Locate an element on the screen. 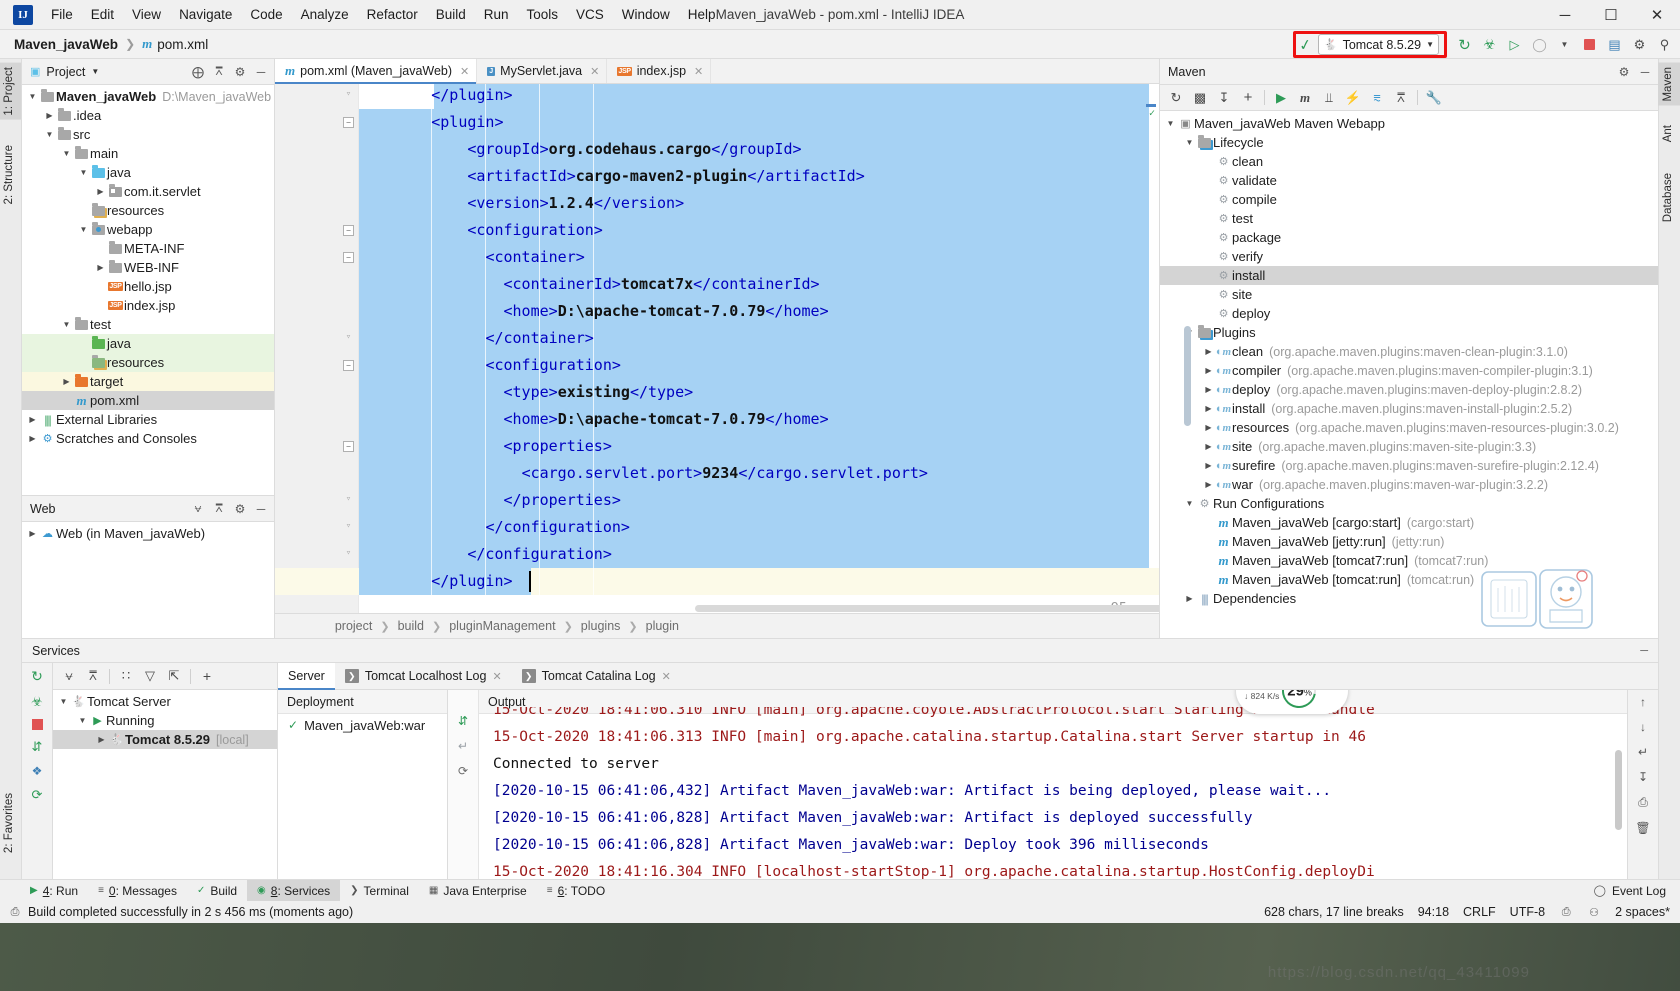  bottom-tab-java-enterprise: ▦ Java Enterprise is located at coordinates (478, 891).